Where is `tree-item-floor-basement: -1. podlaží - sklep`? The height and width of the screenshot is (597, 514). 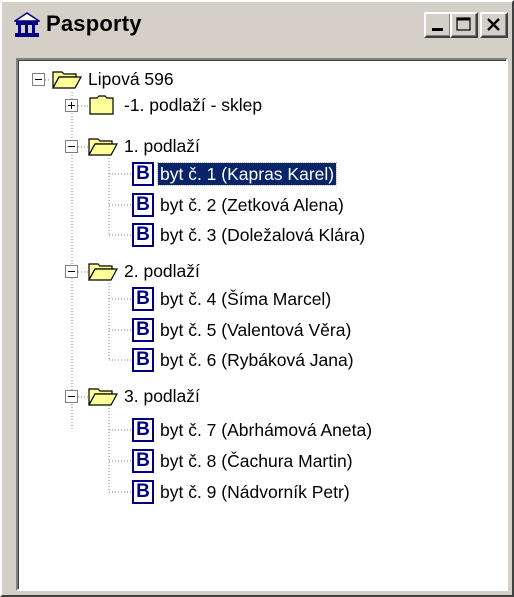
tree-item-floor-basement: -1. podlaží - sklep is located at coordinates (193, 105).